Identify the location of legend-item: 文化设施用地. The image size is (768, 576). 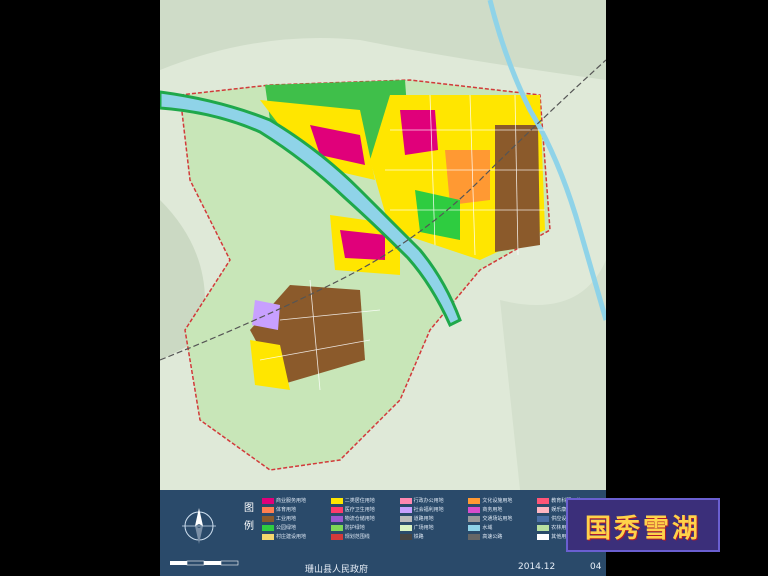
(500, 500).